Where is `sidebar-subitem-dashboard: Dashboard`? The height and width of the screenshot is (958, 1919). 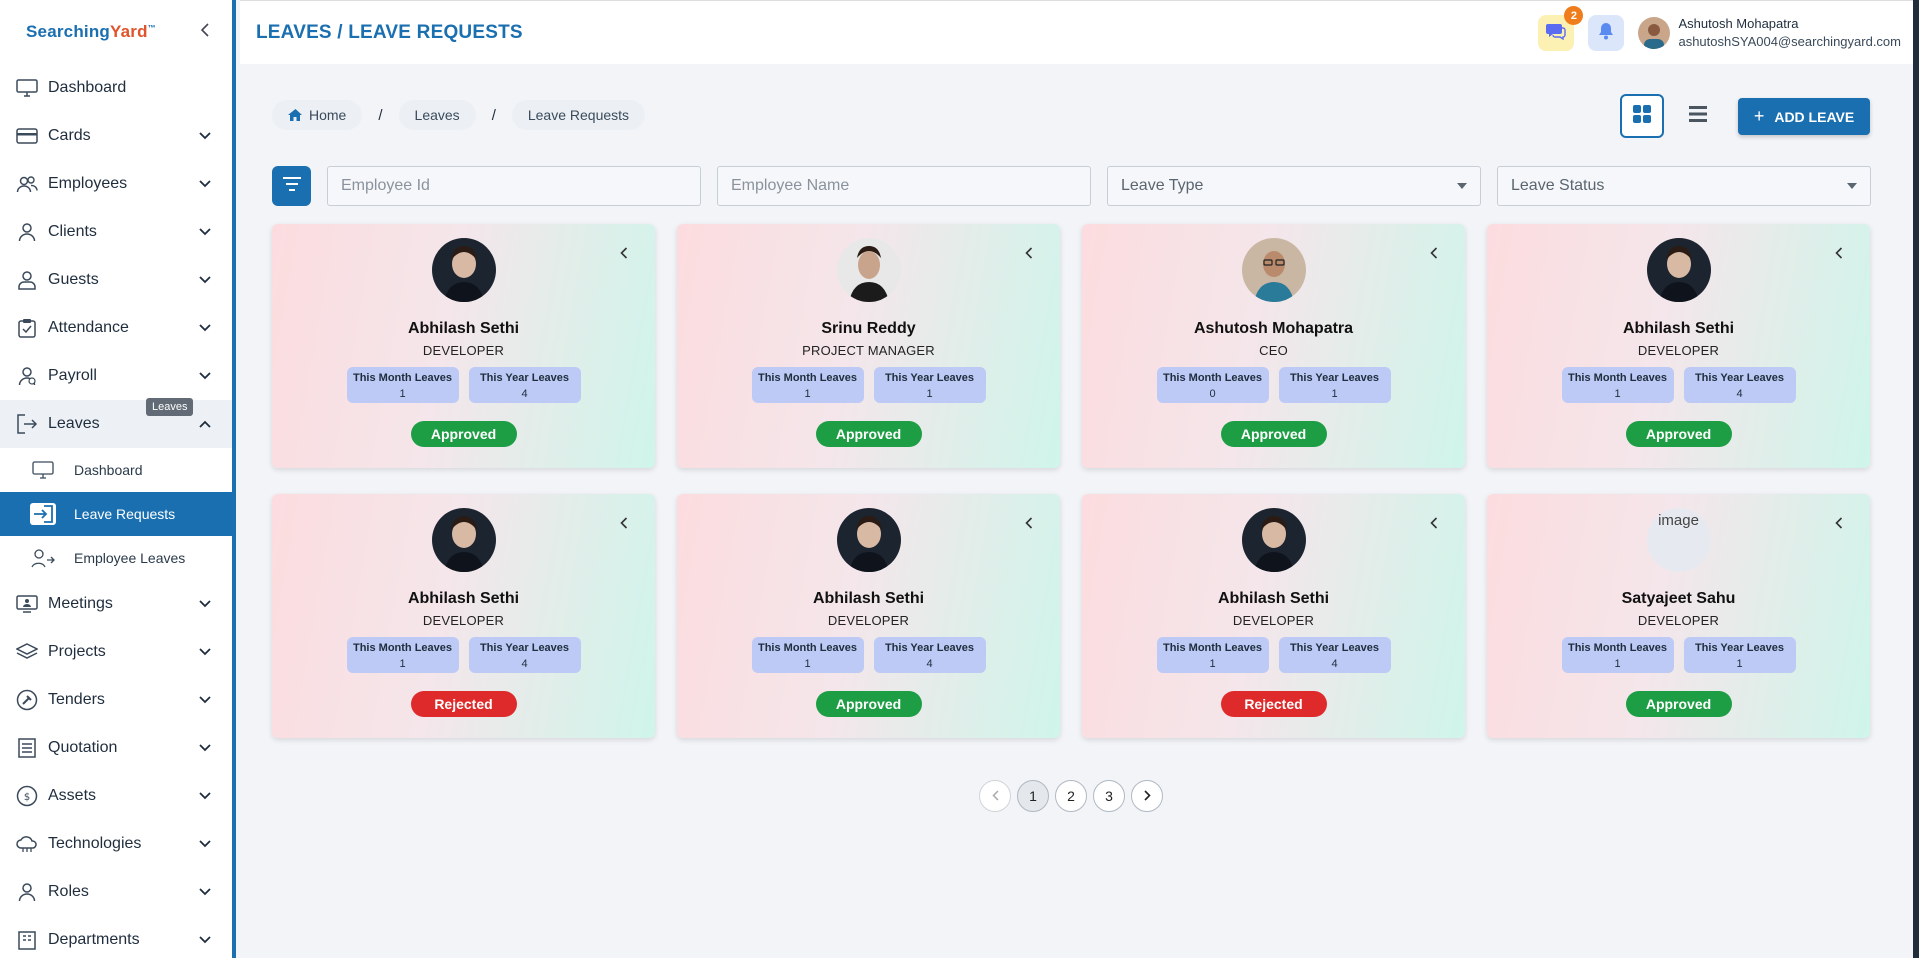
sidebar-subitem-dashboard: Dashboard is located at coordinates (116, 470).